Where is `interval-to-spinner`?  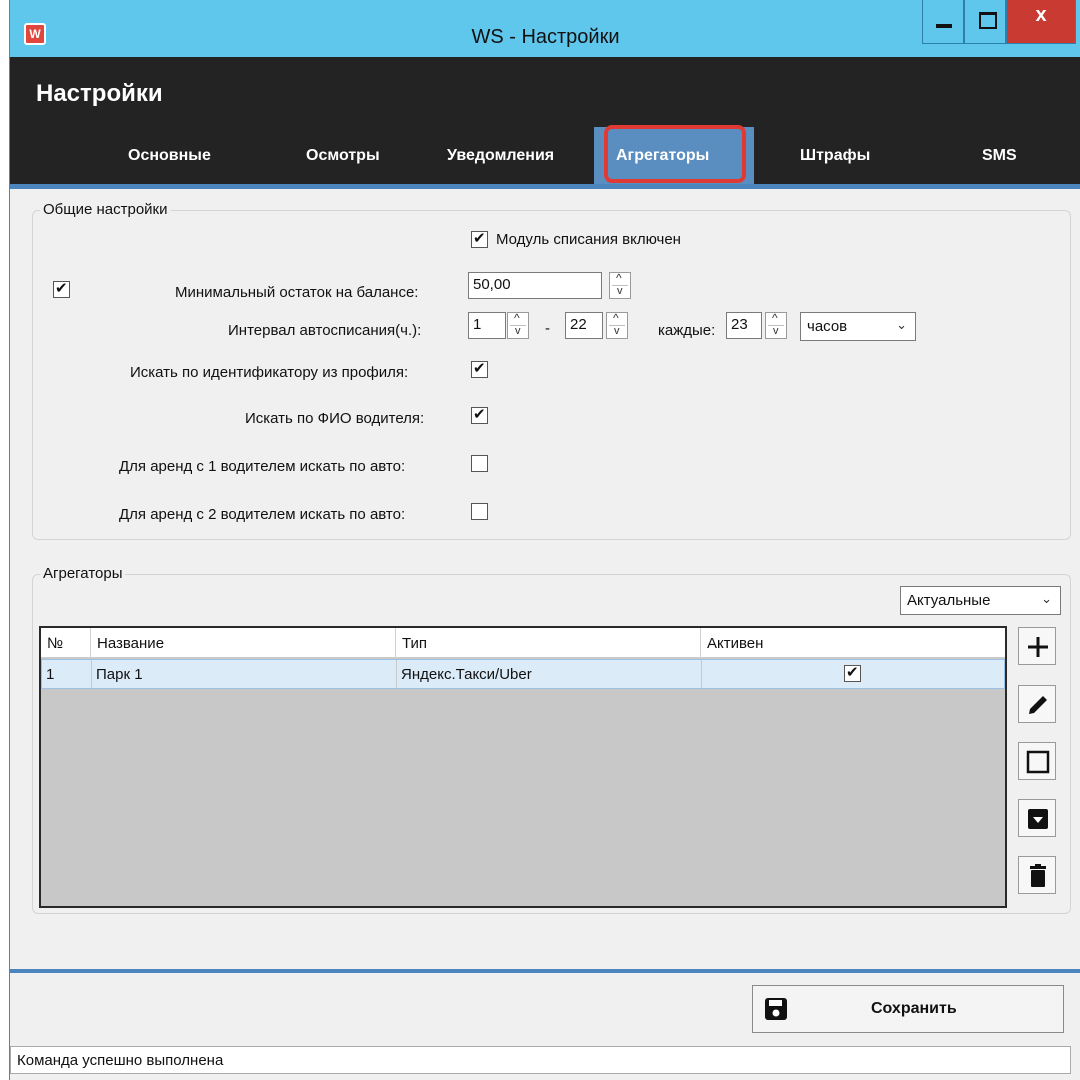
interval-to-spinner is located at coordinates (617, 325).